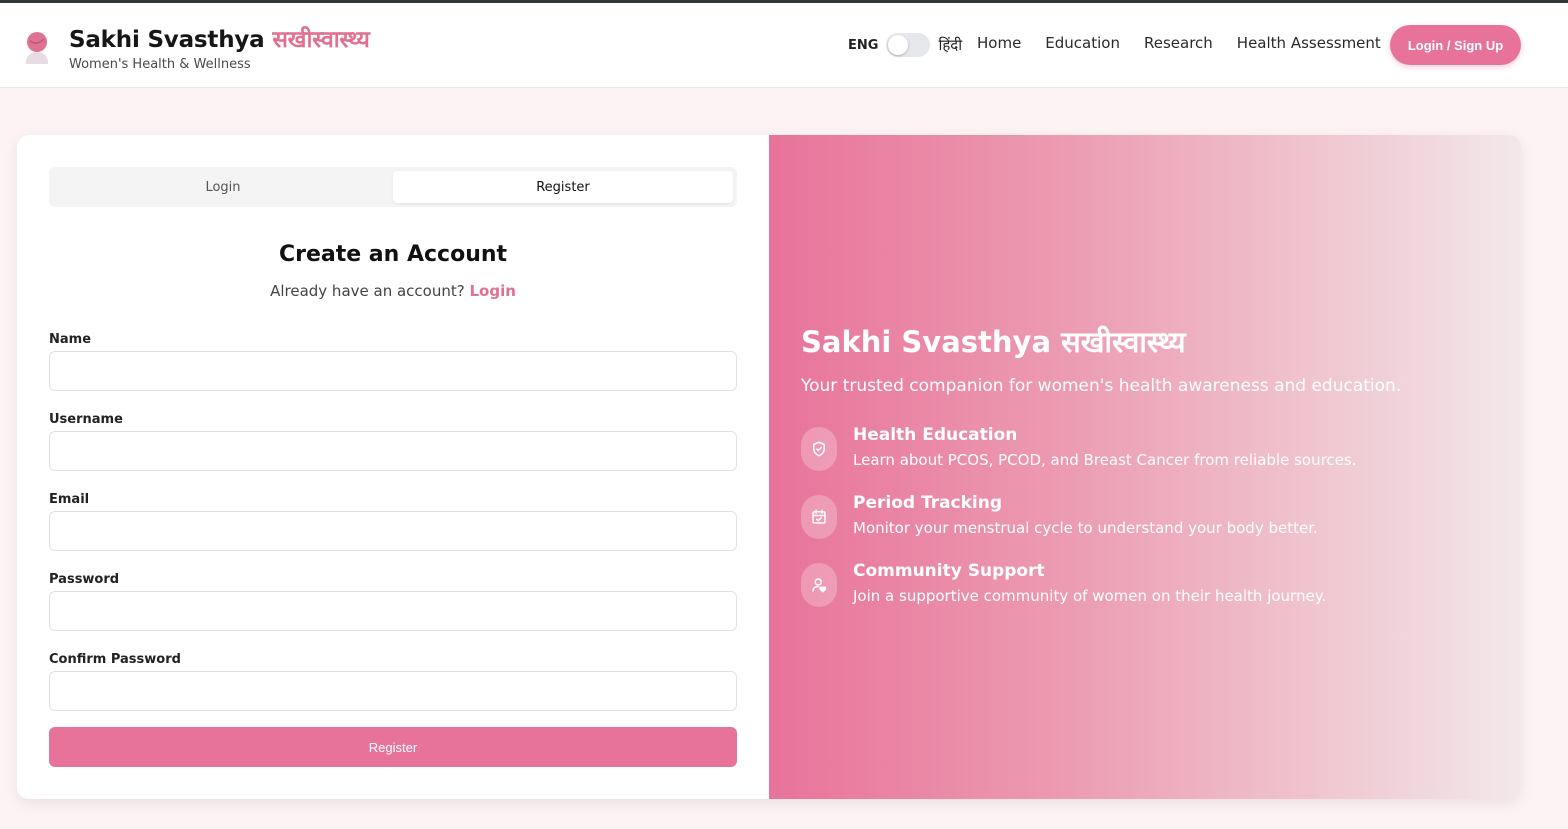 The image size is (1568, 829). What do you see at coordinates (223, 187) in the screenshot?
I see `tab-login: Login` at bounding box center [223, 187].